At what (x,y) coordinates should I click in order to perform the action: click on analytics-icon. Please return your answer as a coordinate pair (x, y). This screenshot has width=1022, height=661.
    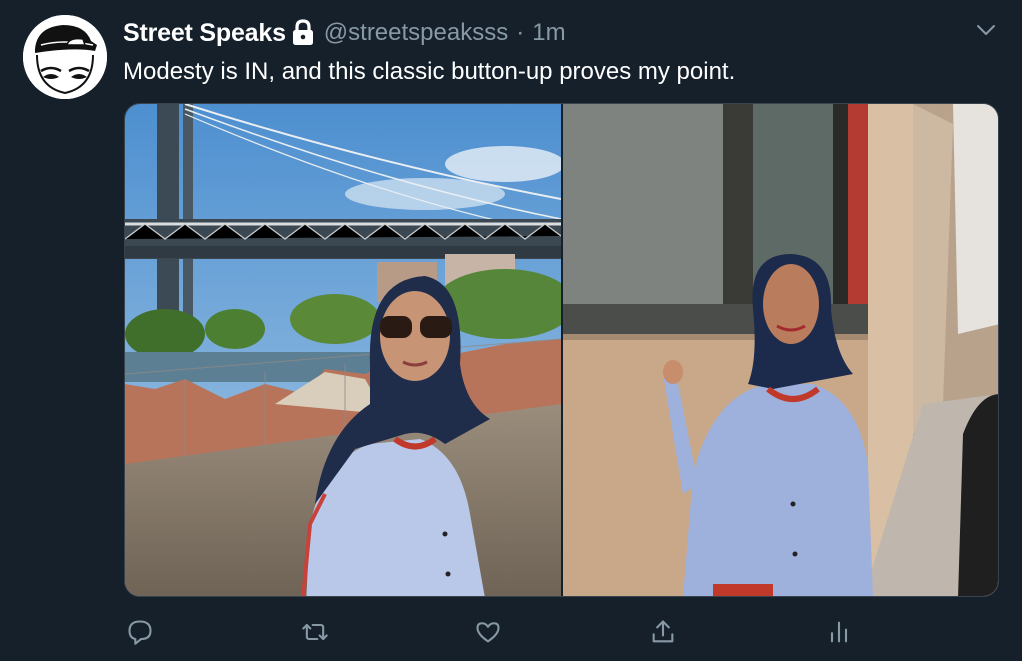
    Looking at the image, I should click on (839, 632).